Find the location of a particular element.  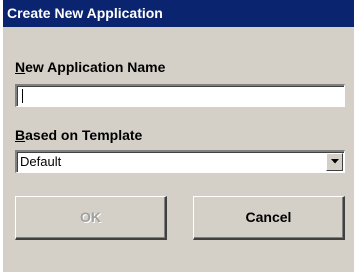

ok-button: OK is located at coordinates (91, 218).